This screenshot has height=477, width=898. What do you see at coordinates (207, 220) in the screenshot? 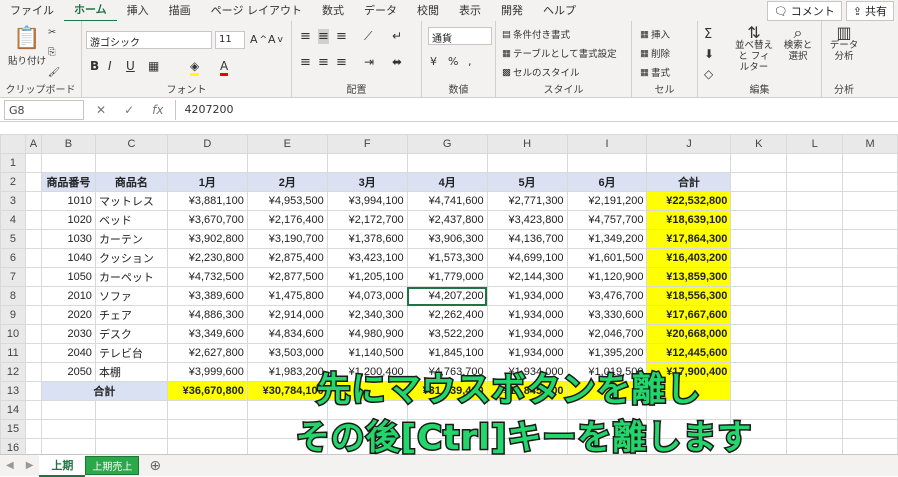
I see `cell: ¥3,670,700` at bounding box center [207, 220].